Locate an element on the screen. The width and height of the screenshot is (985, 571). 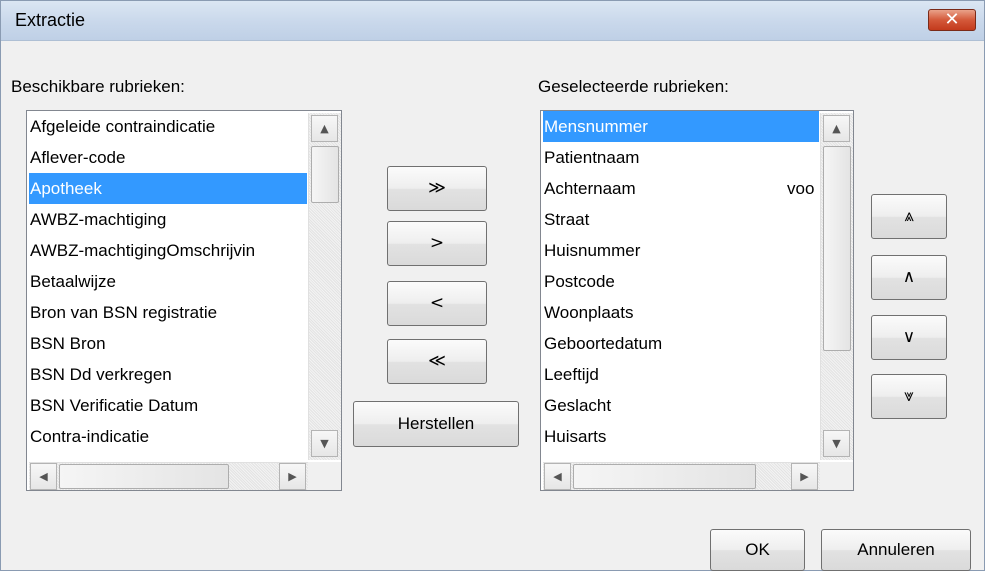
move-top-button: ⩓ is located at coordinates (909, 216).